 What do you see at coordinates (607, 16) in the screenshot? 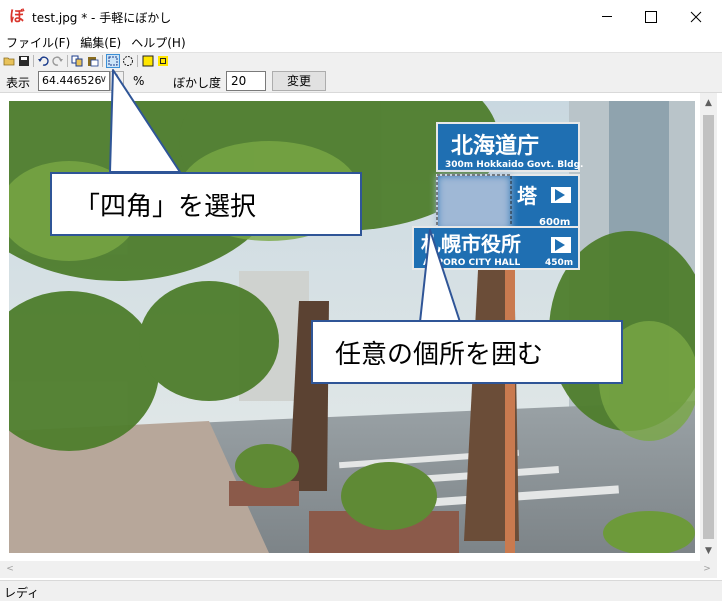
I see `minimize-button` at bounding box center [607, 16].